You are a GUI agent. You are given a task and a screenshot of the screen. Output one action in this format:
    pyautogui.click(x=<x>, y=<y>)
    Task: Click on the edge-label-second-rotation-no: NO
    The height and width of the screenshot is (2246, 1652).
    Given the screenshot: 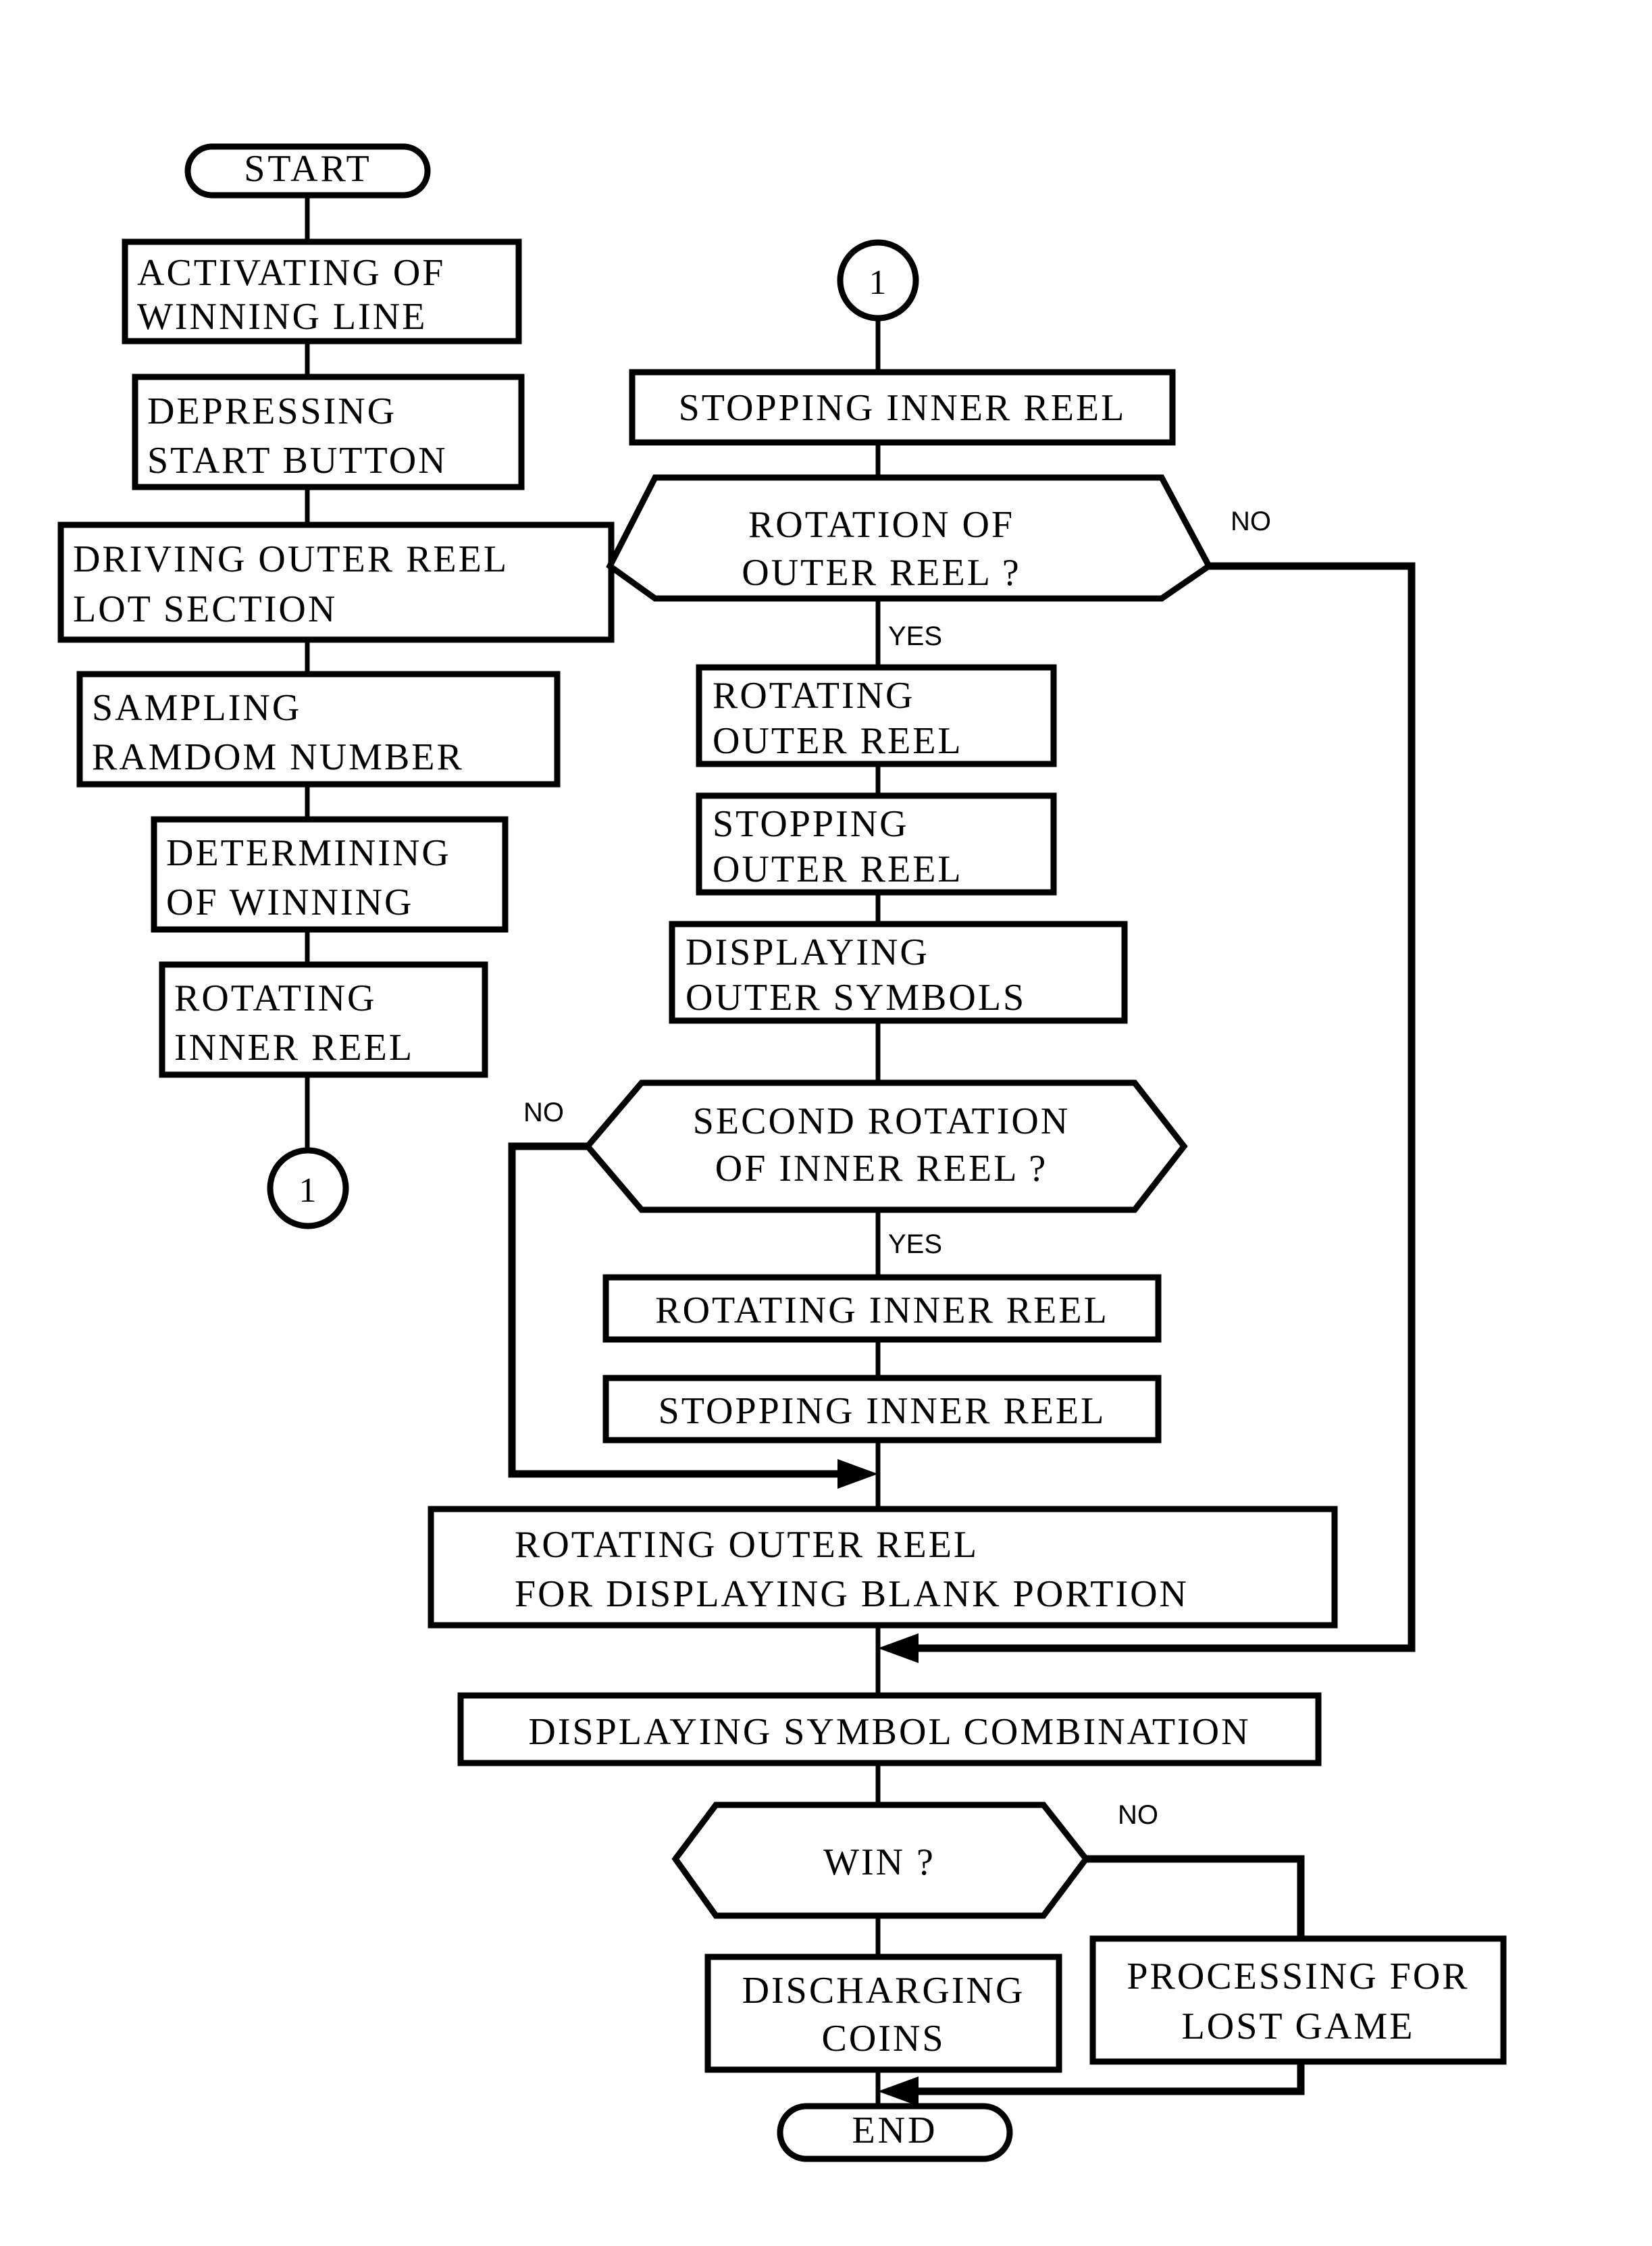 What is the action you would take?
    pyautogui.click(x=543, y=1112)
    